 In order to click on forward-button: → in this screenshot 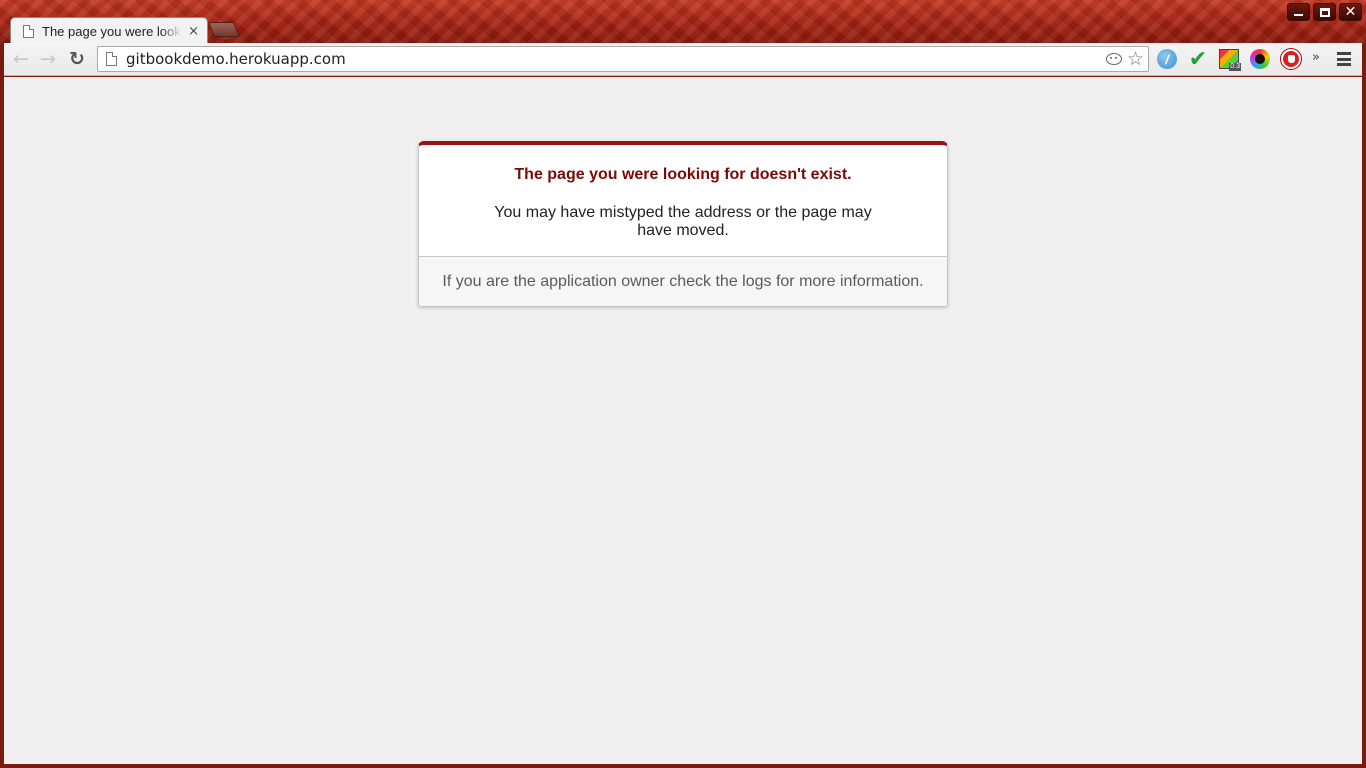, I will do `click(48, 59)`.